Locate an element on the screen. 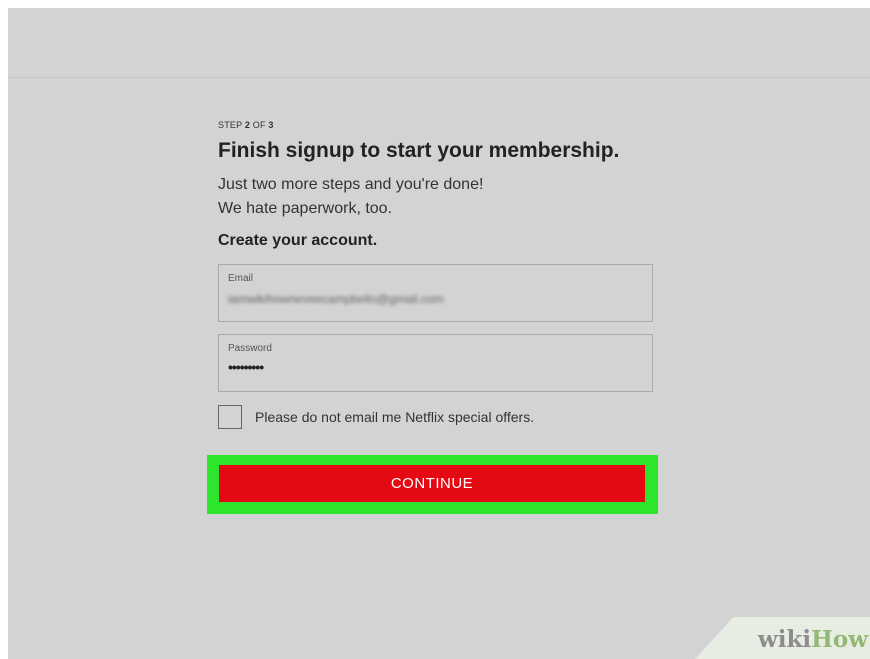  email-field: Email iamwikihowneveecampbello@gmail.com is located at coordinates (435, 293).